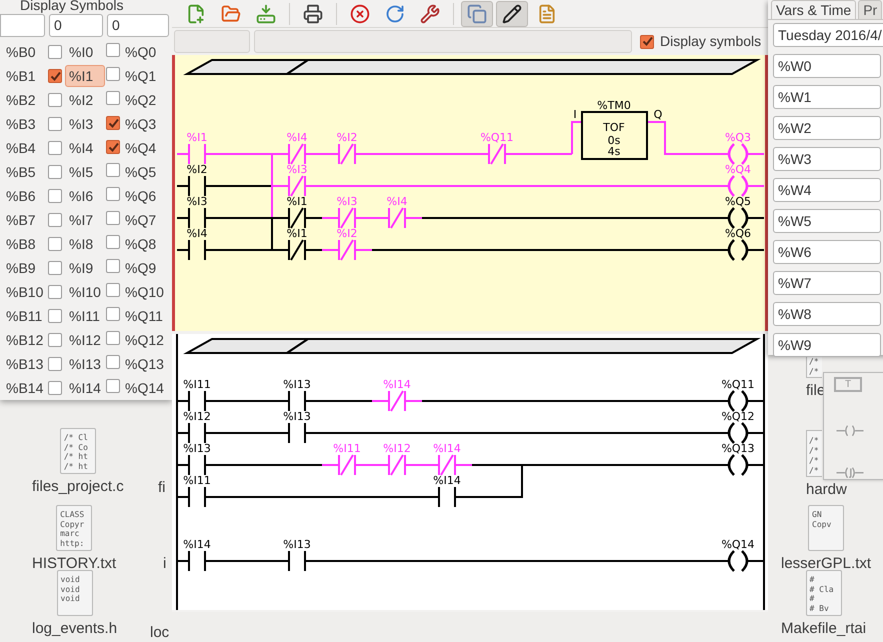  I want to click on tab: Pr, so click(870, 9).